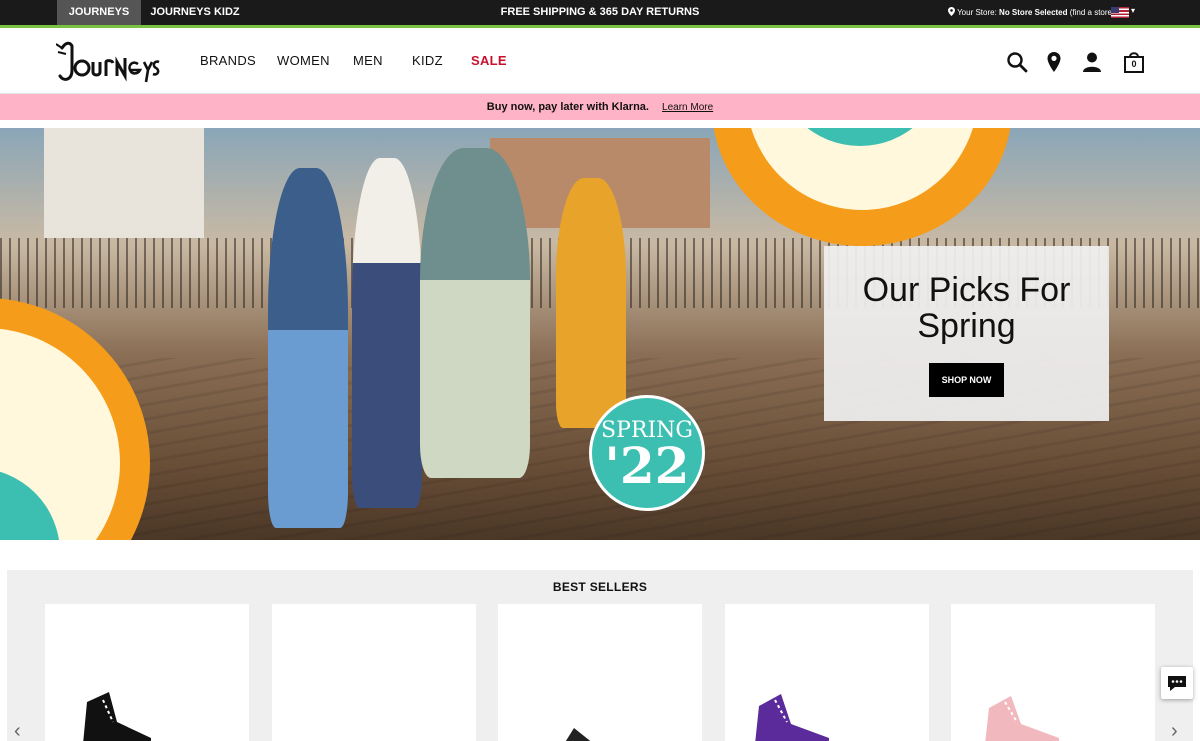 This screenshot has height=741, width=1200. Describe the element at coordinates (17, 730) in the screenshot. I see `carousel-prev-arrow: ‹` at that location.